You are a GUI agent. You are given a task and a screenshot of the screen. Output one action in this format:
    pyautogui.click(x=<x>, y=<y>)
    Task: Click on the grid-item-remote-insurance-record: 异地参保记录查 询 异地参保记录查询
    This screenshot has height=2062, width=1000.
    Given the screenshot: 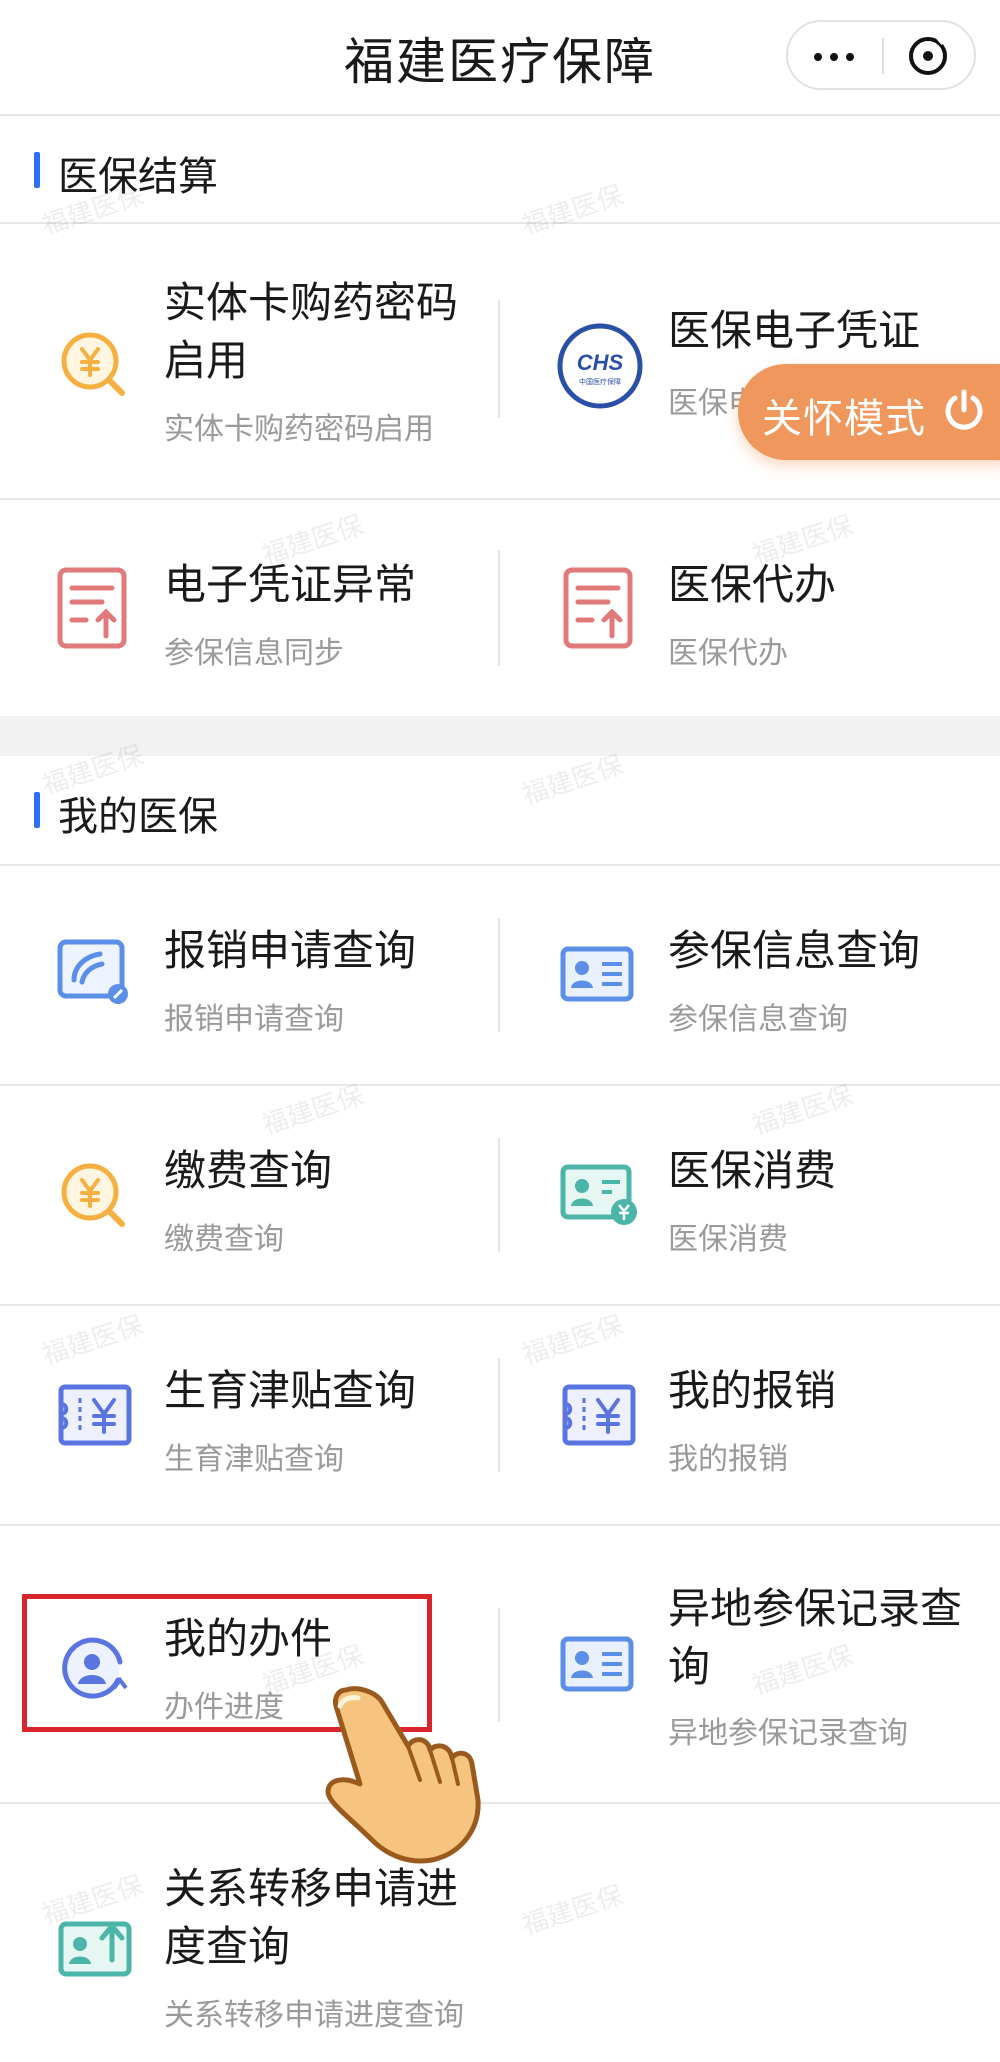 What is the action you would take?
    pyautogui.click(x=750, y=1664)
    